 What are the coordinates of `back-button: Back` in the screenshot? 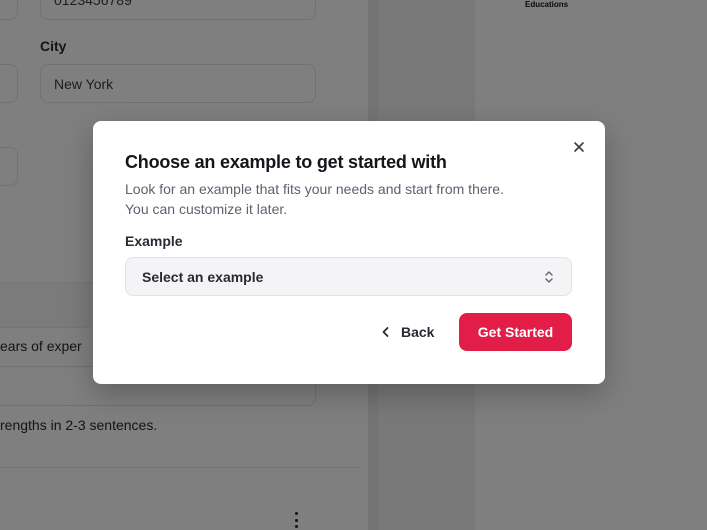 It's located at (407, 332).